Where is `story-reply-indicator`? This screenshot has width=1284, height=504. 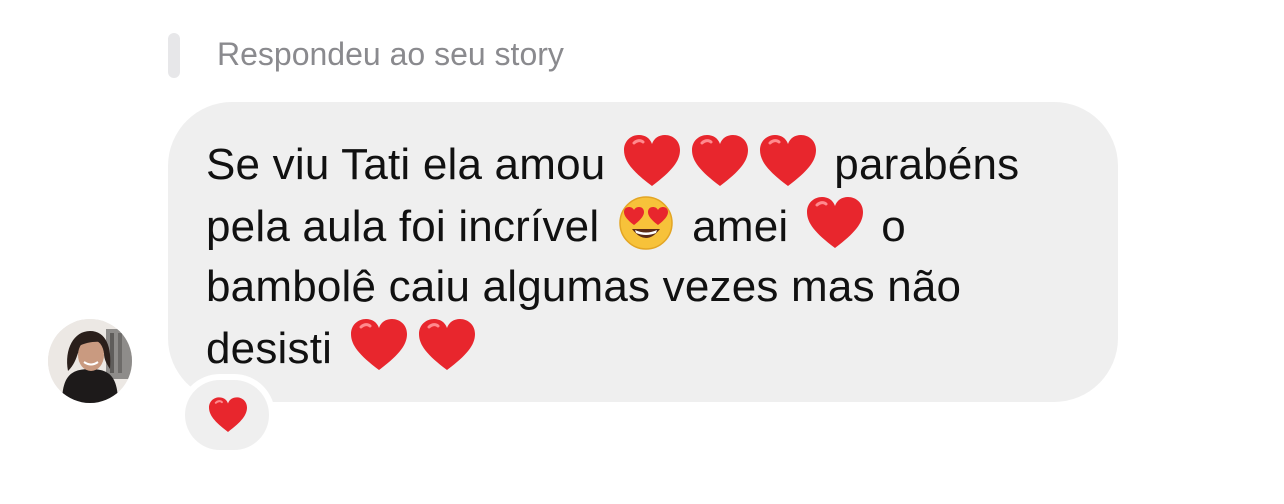
story-reply-indicator is located at coordinates (174, 55).